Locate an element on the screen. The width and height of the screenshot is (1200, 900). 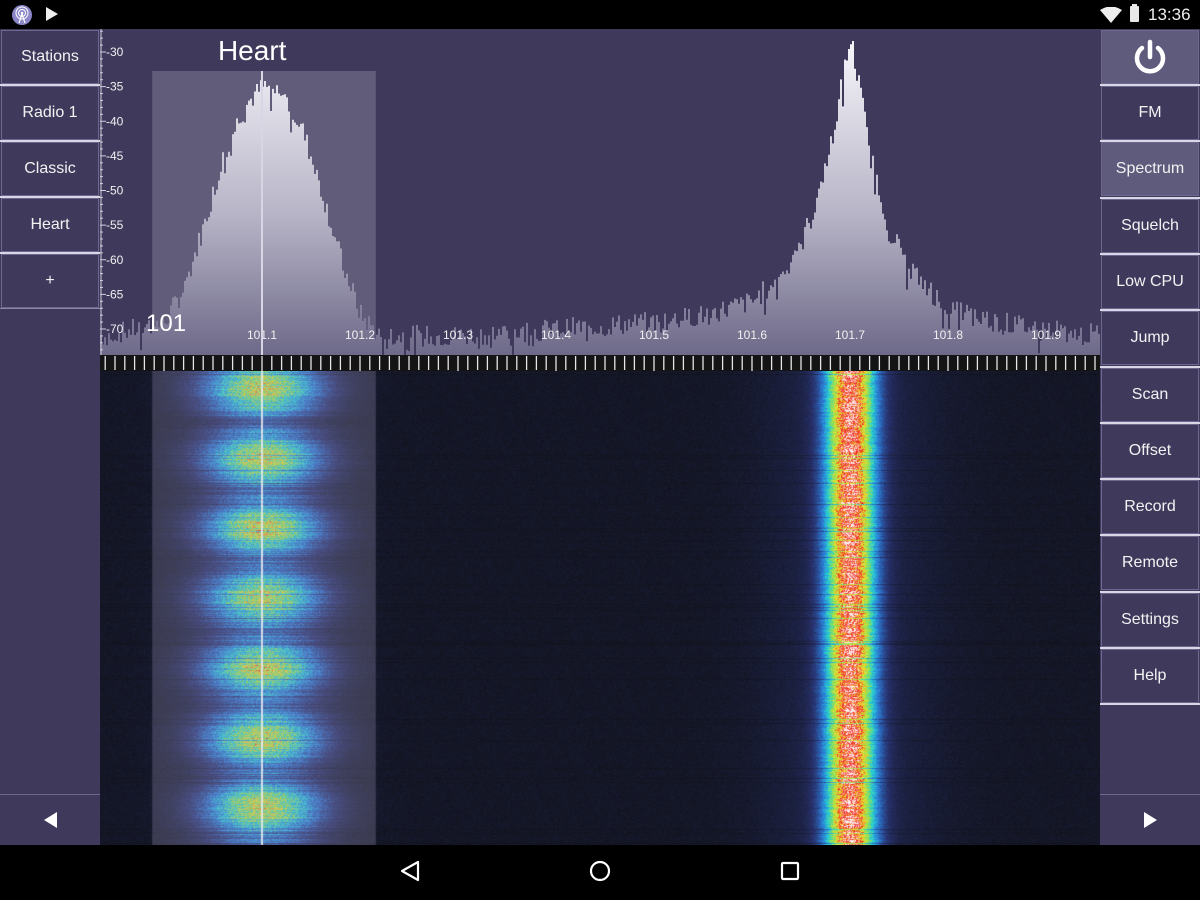
home-circle-icon is located at coordinates (600, 871).